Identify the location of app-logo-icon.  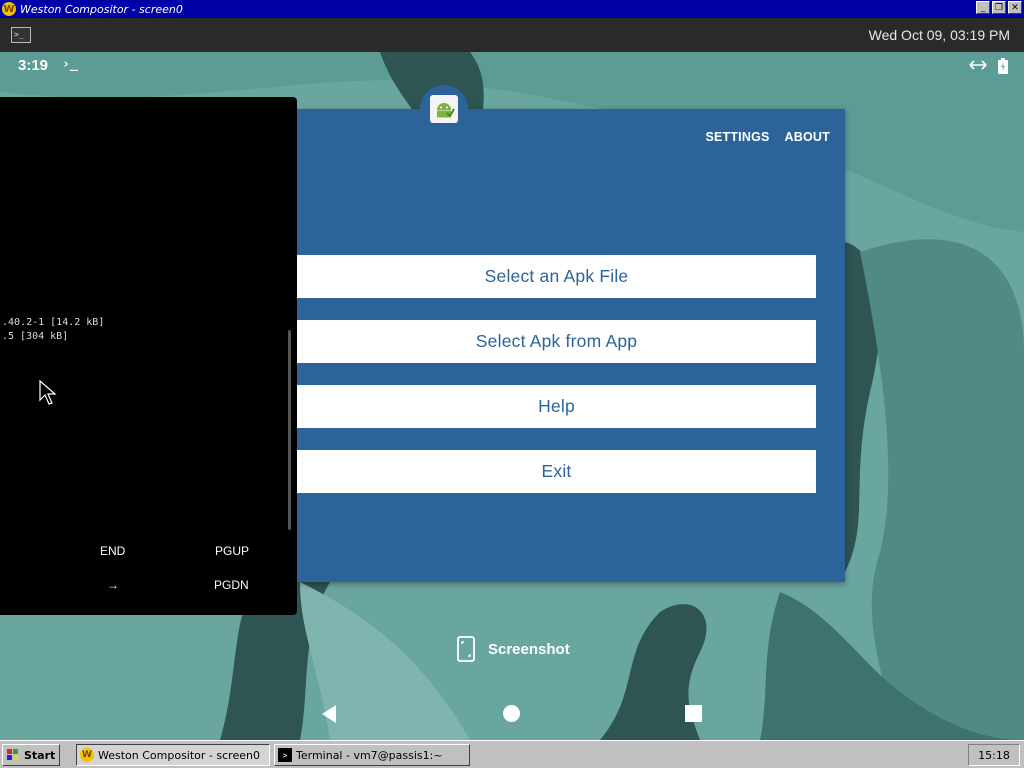
(444, 109).